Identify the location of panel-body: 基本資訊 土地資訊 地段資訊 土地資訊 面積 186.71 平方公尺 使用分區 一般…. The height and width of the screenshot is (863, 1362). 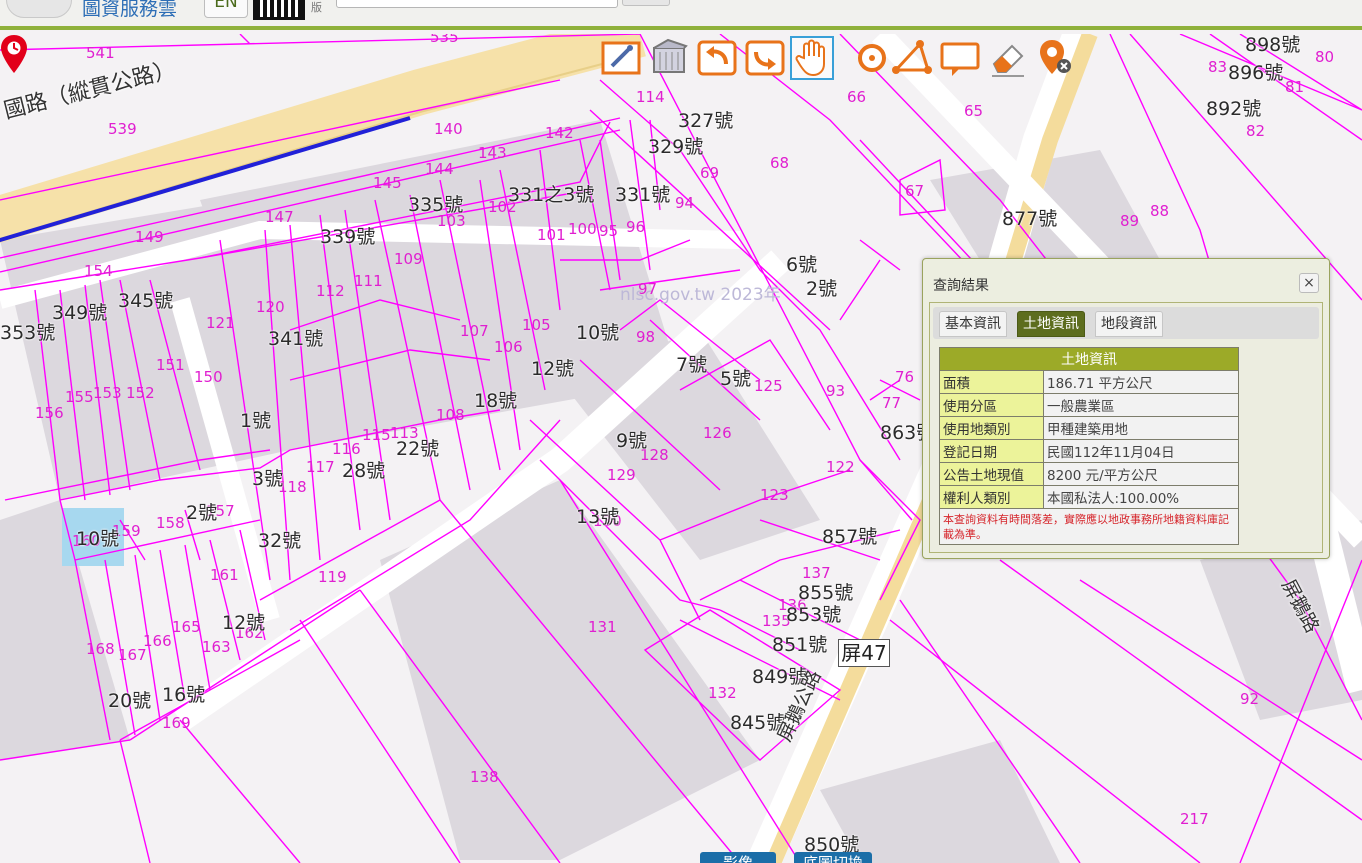
(1126, 427).